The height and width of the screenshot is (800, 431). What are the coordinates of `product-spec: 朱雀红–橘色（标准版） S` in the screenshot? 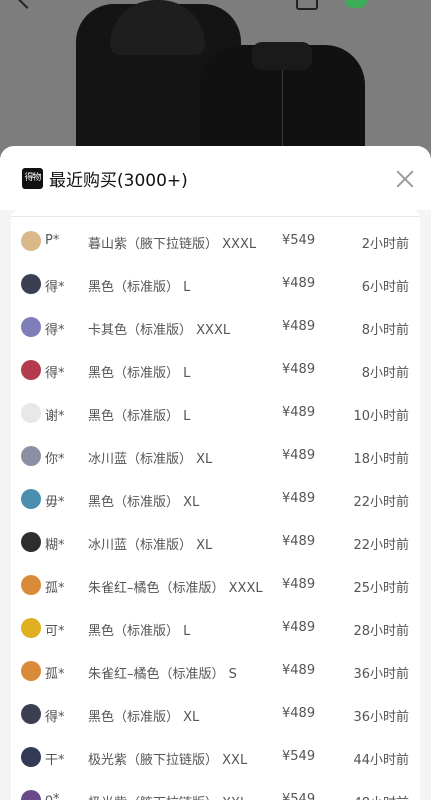 It's located at (162, 674).